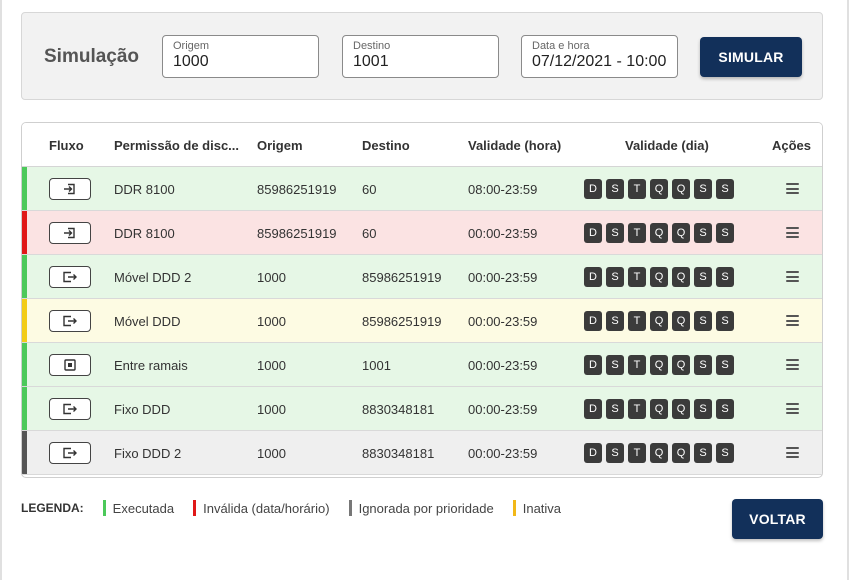 The height and width of the screenshot is (580, 849). I want to click on legend-item: Inativa, so click(536, 508).